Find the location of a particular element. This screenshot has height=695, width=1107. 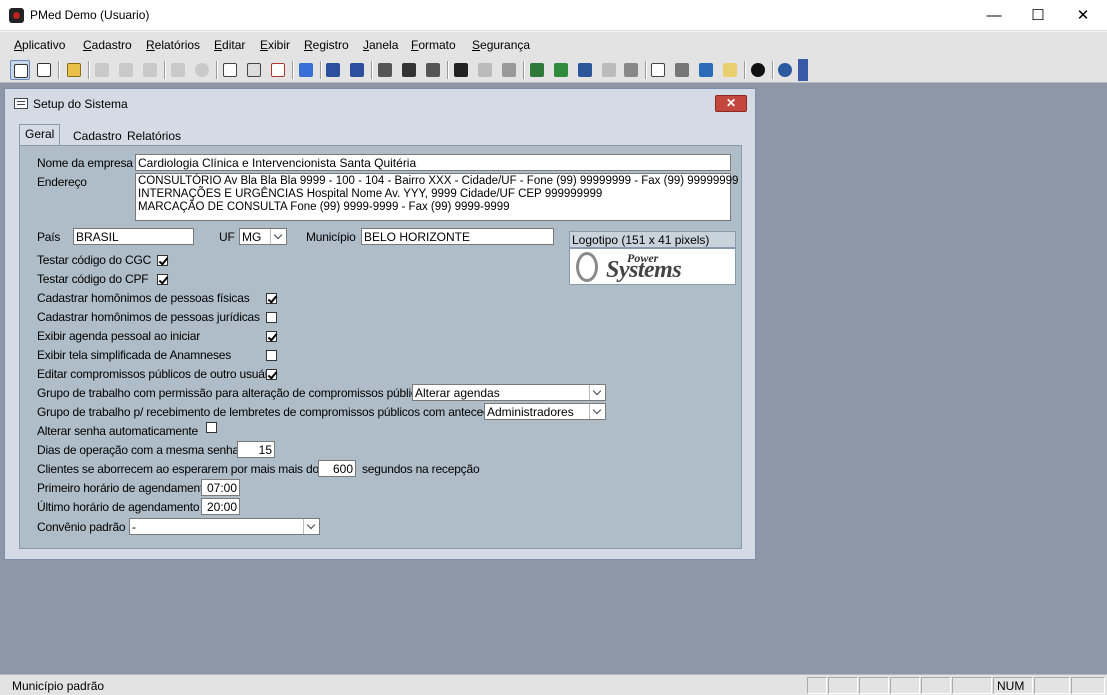

convenio-label: Convênio padrão is located at coordinates (81, 527).